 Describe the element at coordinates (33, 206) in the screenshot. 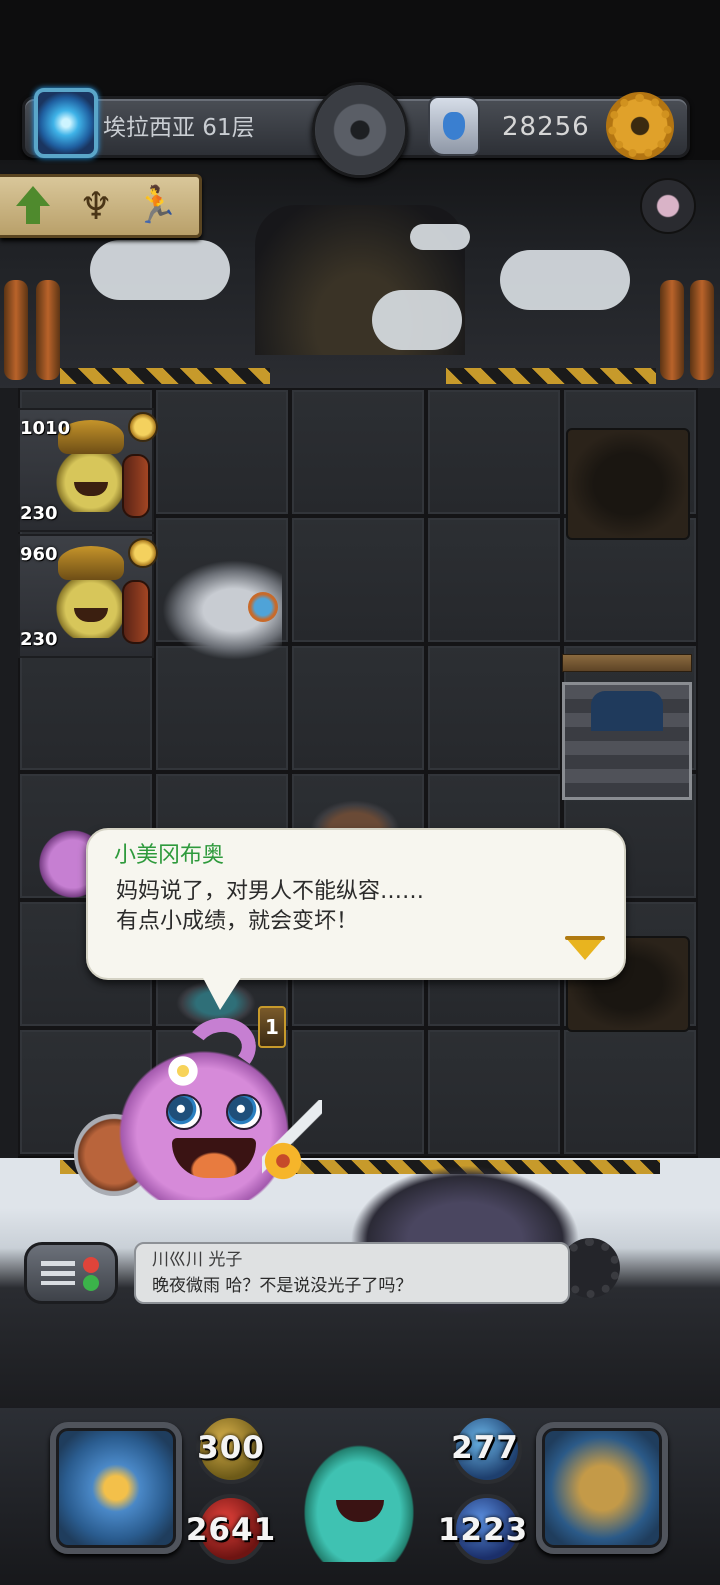

I see `green-up-arrow-icon` at that location.